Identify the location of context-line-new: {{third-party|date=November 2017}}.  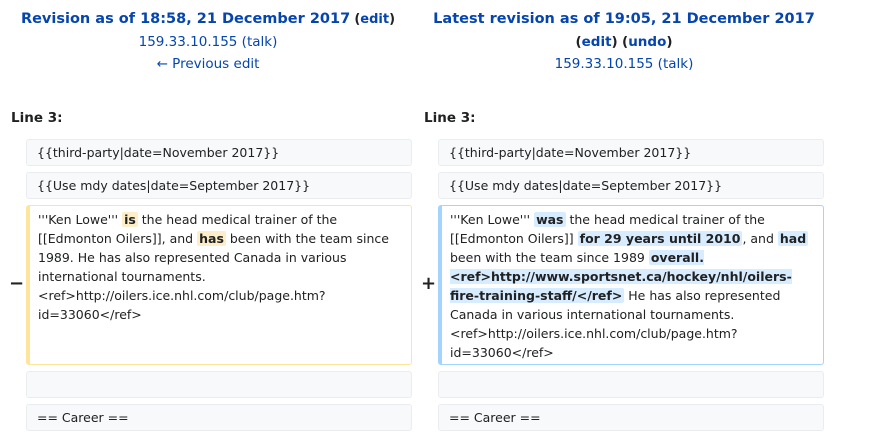
(631, 152).